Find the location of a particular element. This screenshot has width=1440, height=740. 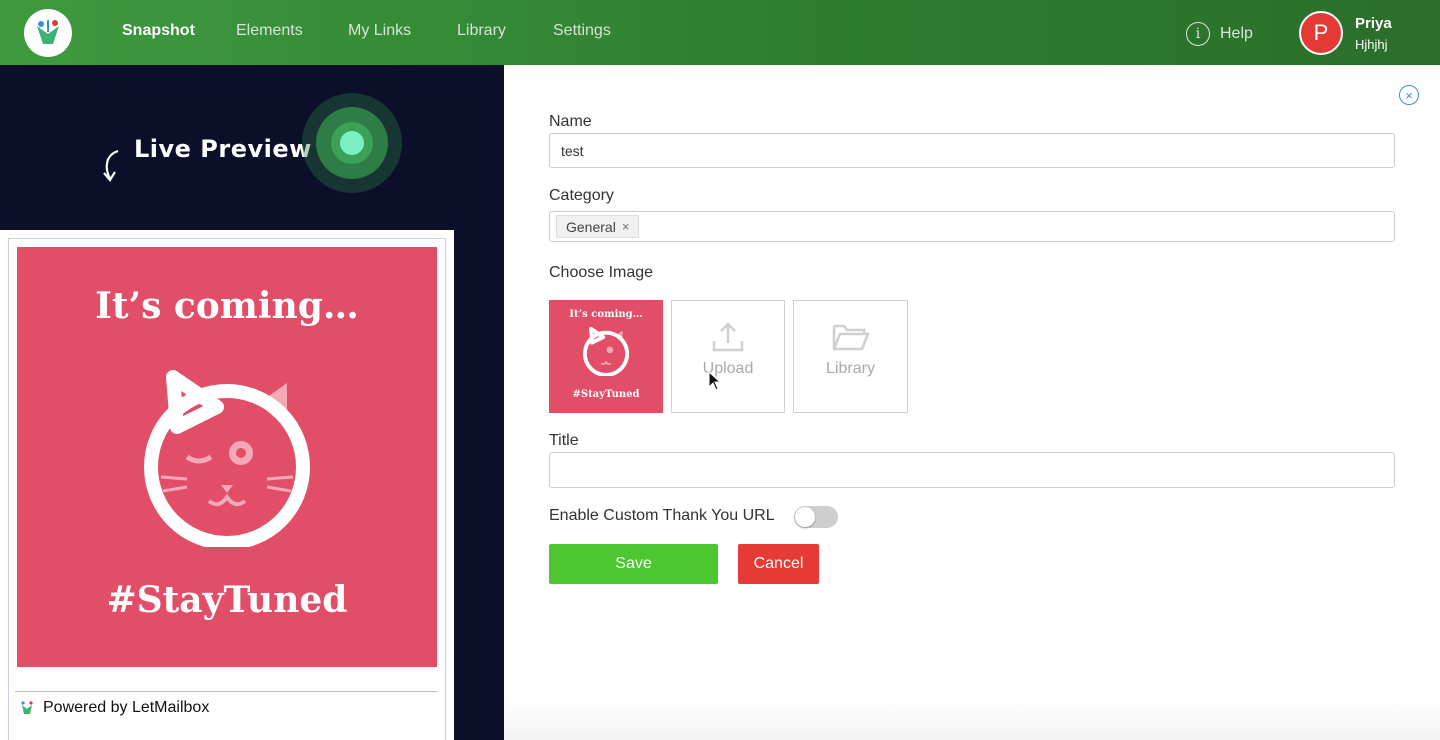

winking-cat-icon is located at coordinates (227, 458).